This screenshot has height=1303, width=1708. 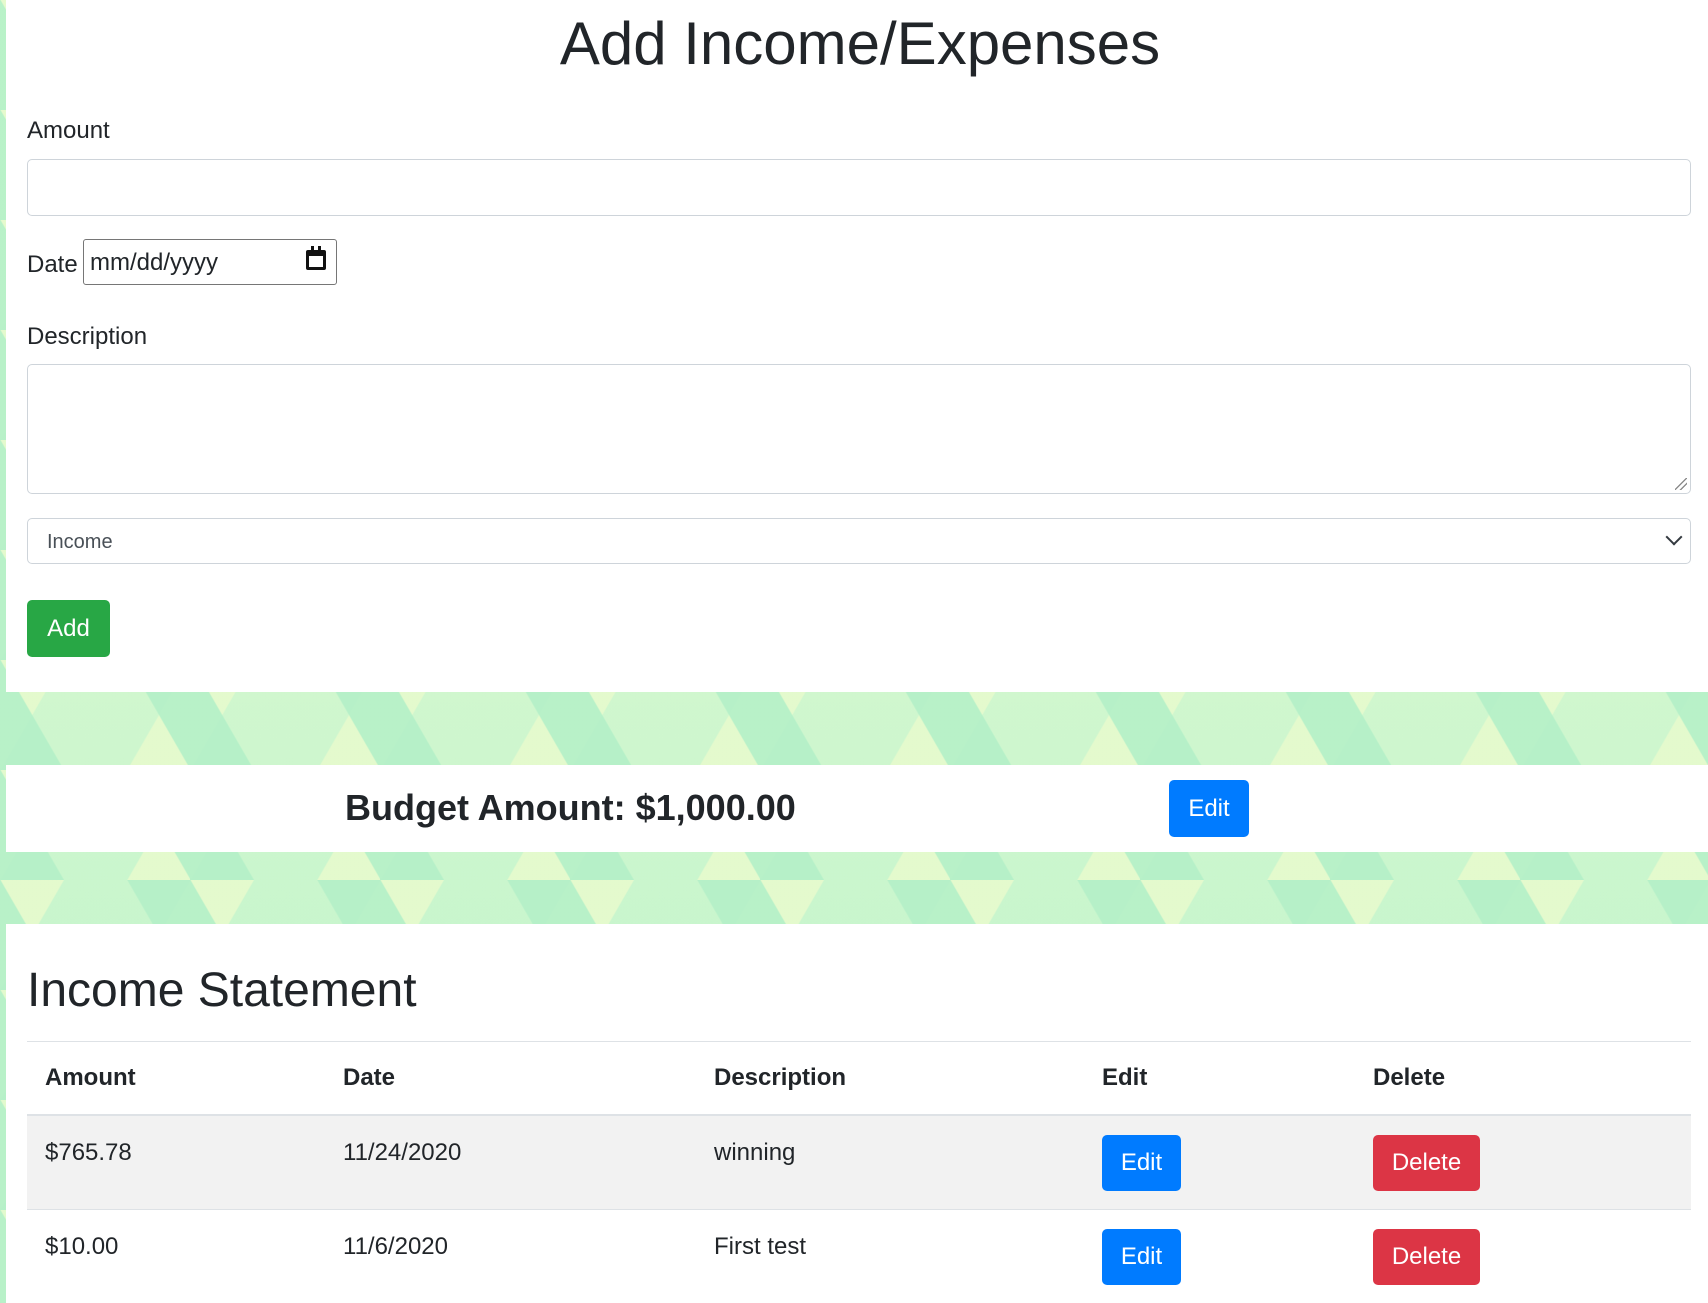 What do you see at coordinates (88, 1152) in the screenshot?
I see `row-amount: $765.78` at bounding box center [88, 1152].